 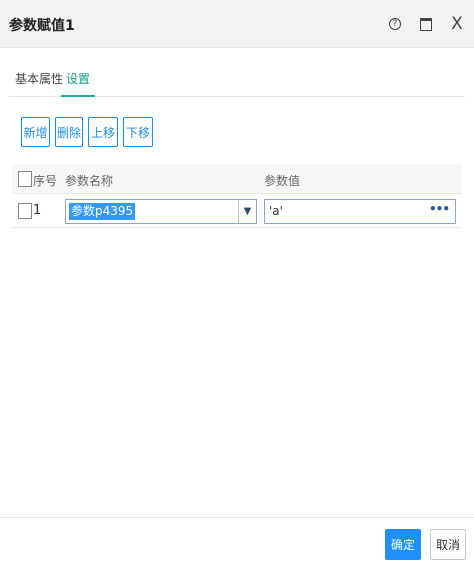 I want to click on maximize-glyph, so click(x=426, y=24).